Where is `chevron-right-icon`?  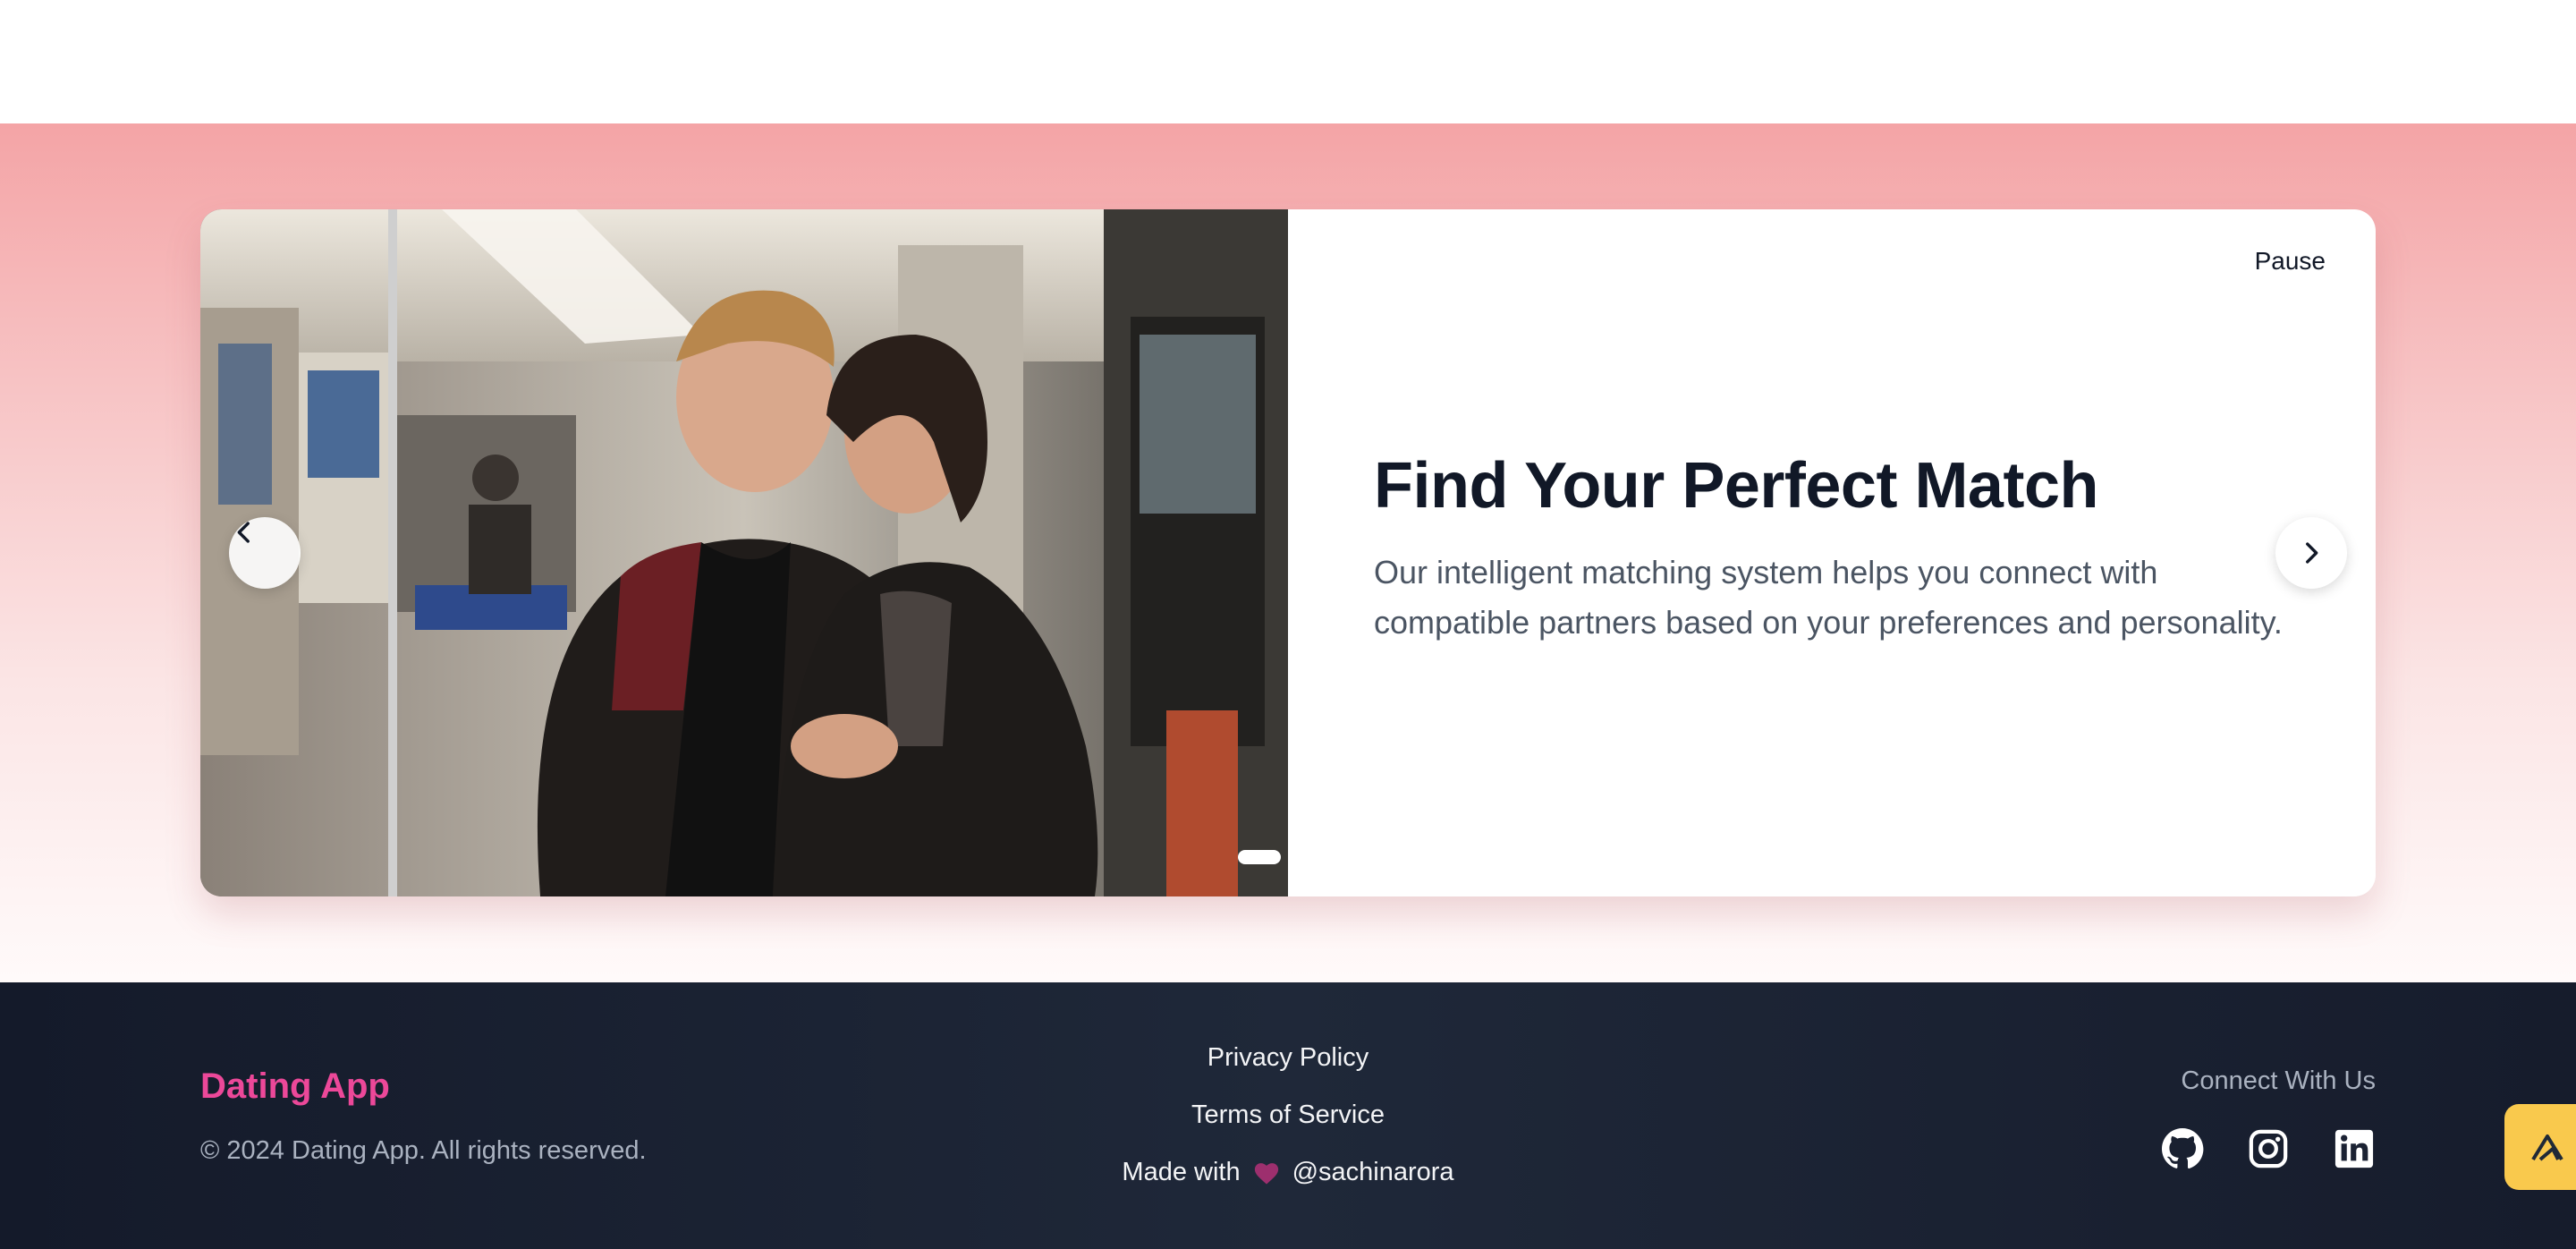
chevron-right-icon is located at coordinates (2312, 553).